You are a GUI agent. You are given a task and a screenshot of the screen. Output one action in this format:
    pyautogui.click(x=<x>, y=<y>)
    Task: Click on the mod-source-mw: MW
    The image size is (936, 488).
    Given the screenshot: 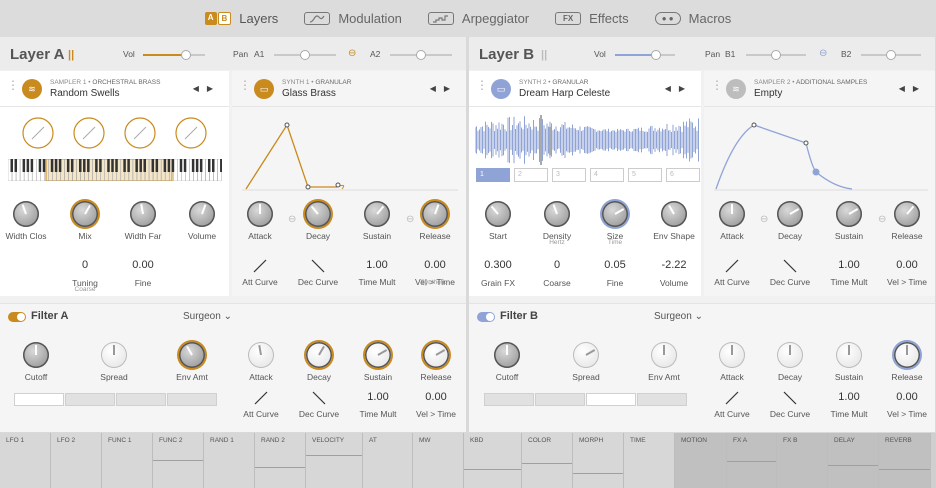 What is the action you would take?
    pyautogui.click(x=438, y=460)
    